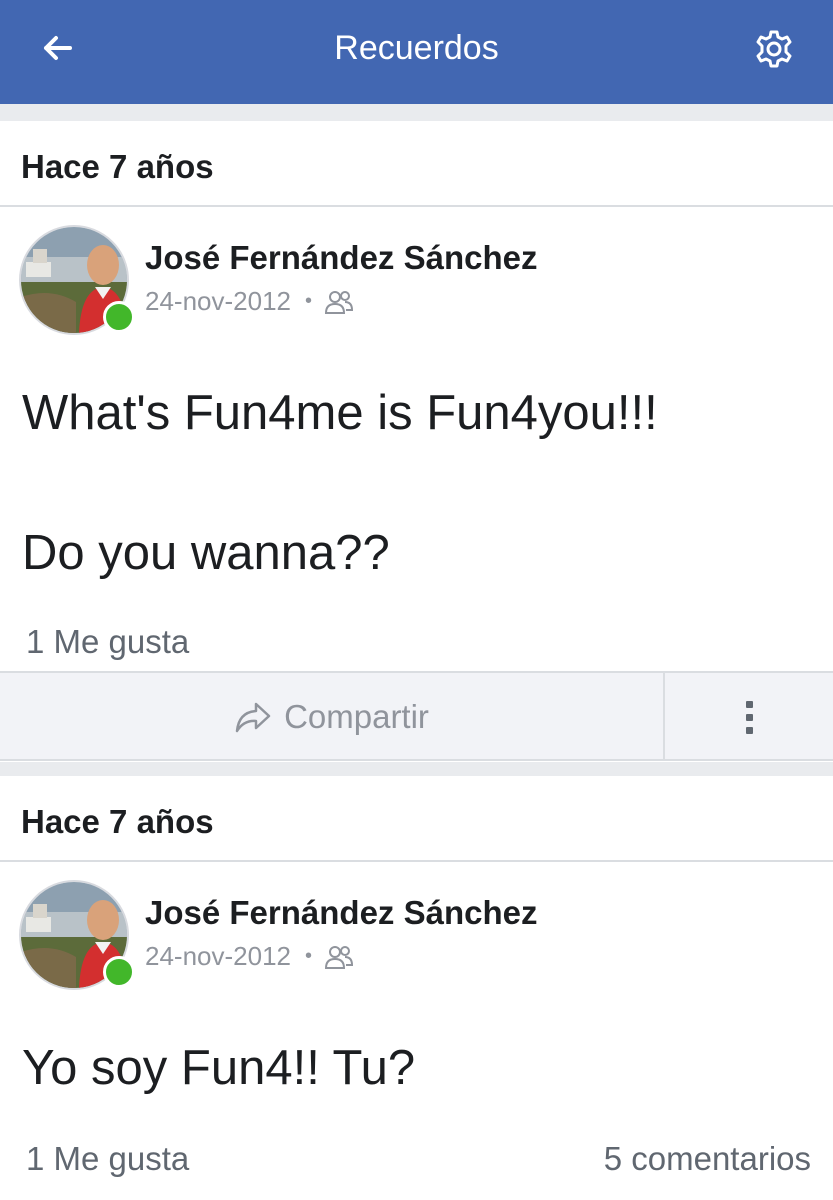 The height and width of the screenshot is (1200, 833). What do you see at coordinates (206, 553) in the screenshot?
I see `post-text-line: Do you wanna??` at bounding box center [206, 553].